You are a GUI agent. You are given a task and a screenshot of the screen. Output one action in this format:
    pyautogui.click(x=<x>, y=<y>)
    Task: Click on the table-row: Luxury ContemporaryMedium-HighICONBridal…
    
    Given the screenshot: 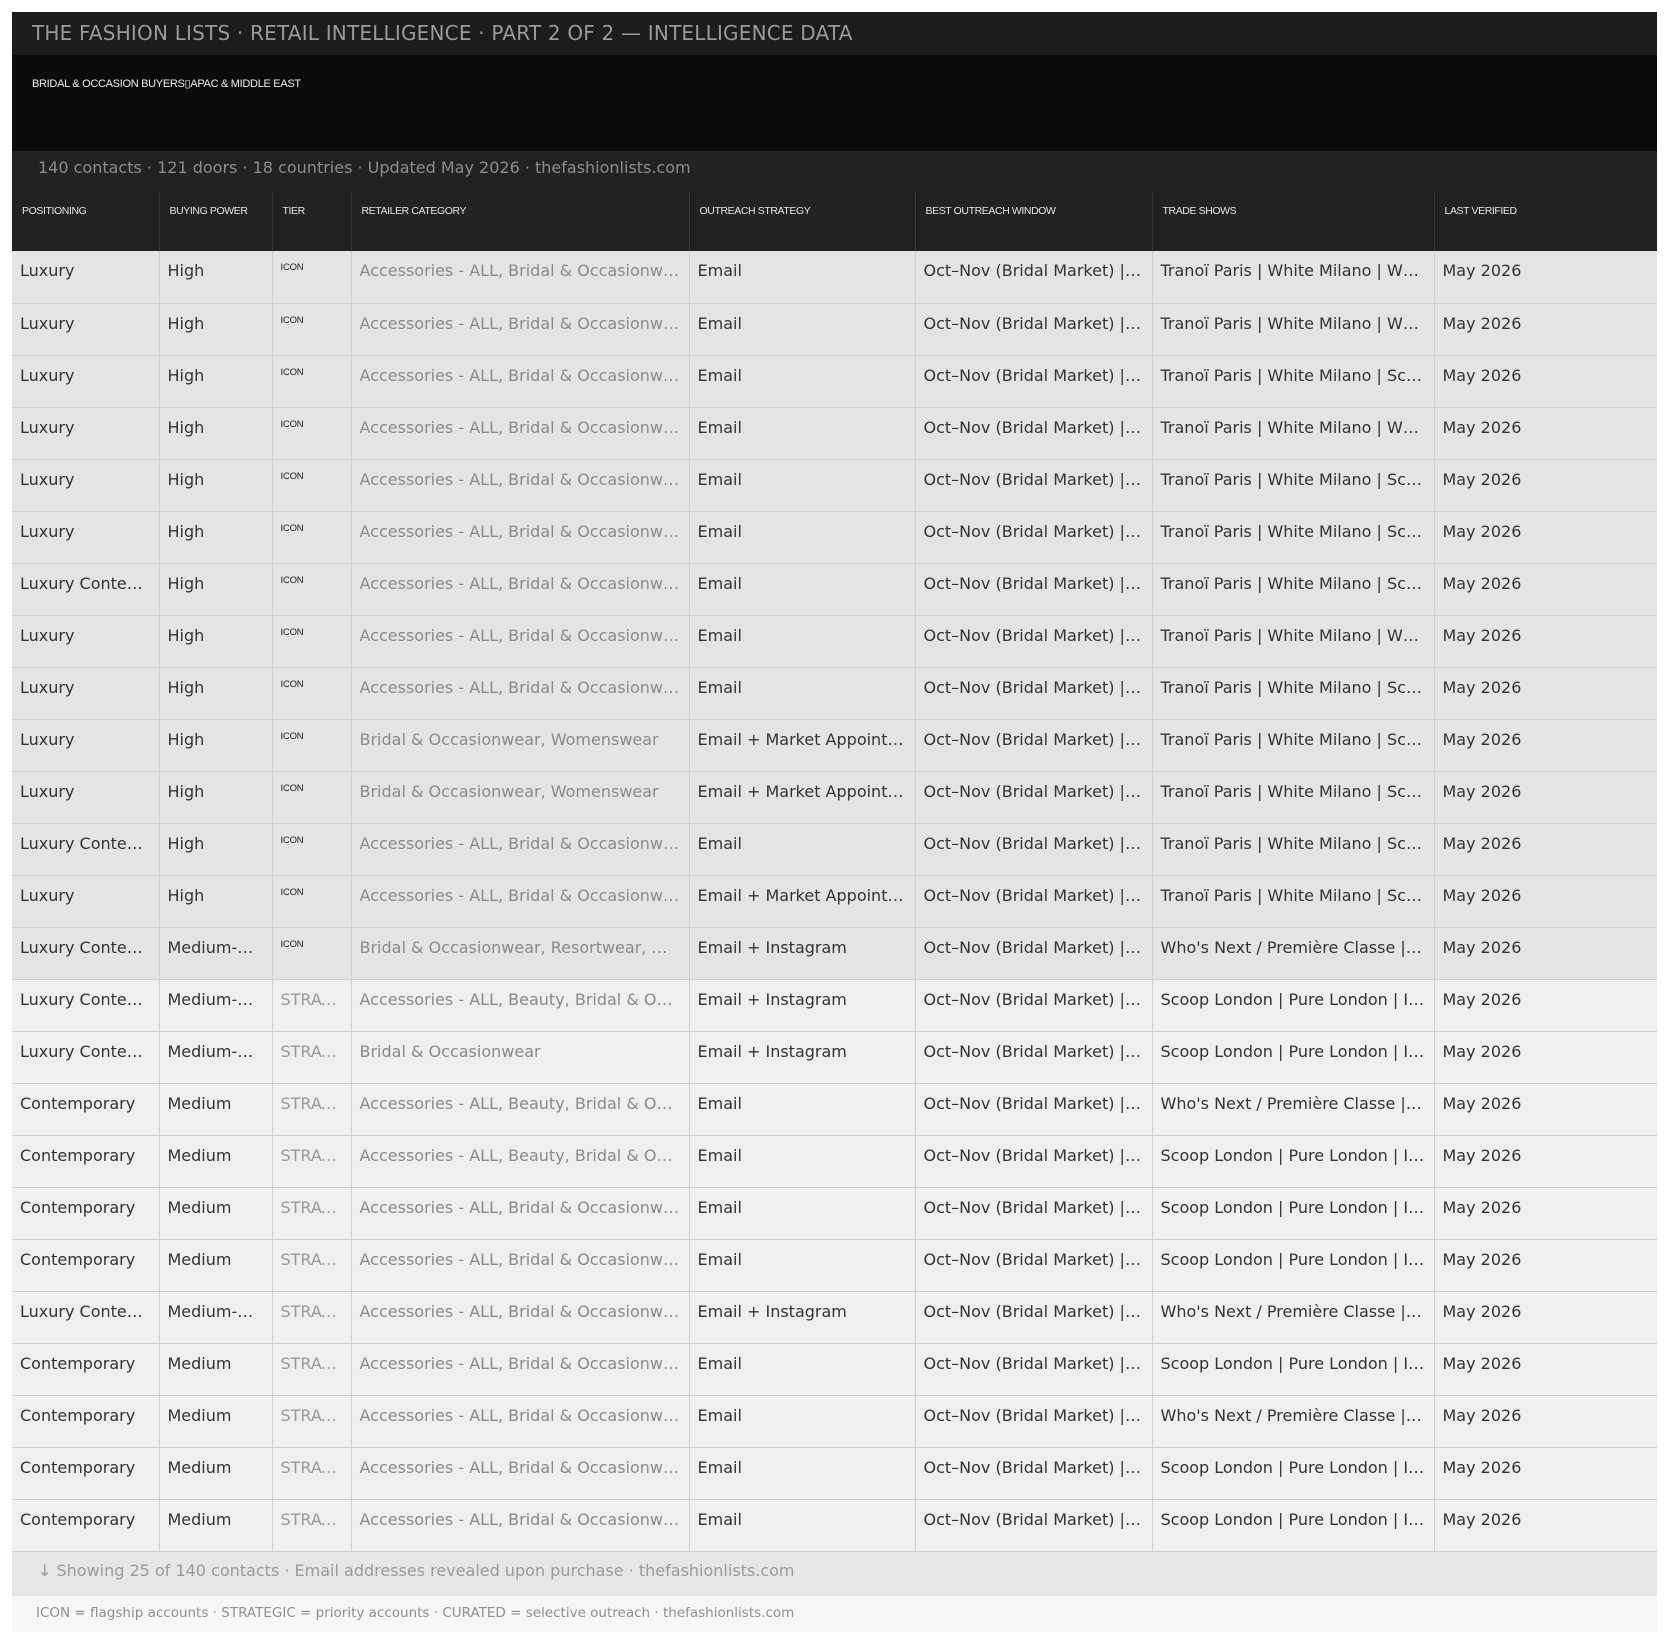 What is the action you would take?
    pyautogui.click(x=834, y=953)
    